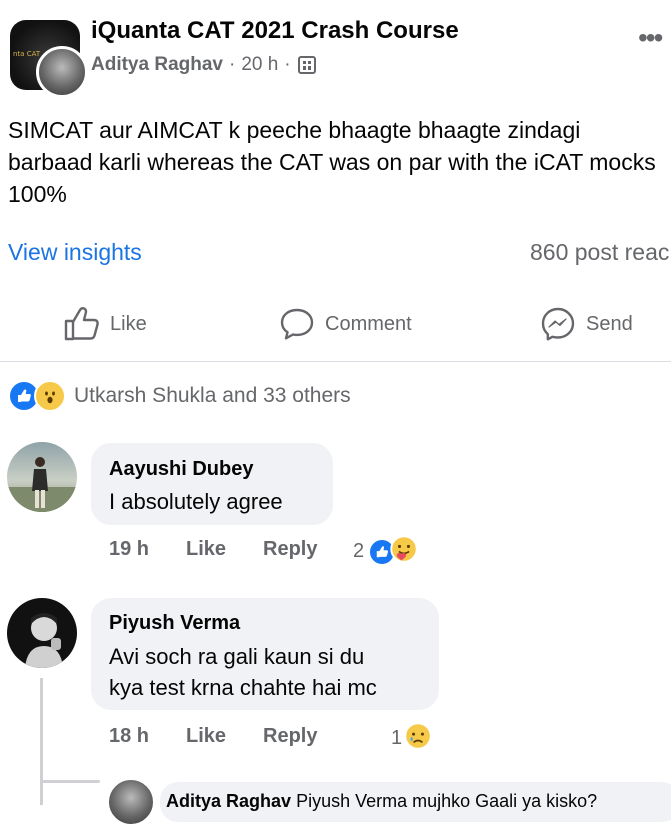  I want to click on comment-label: Comment, so click(368, 323).